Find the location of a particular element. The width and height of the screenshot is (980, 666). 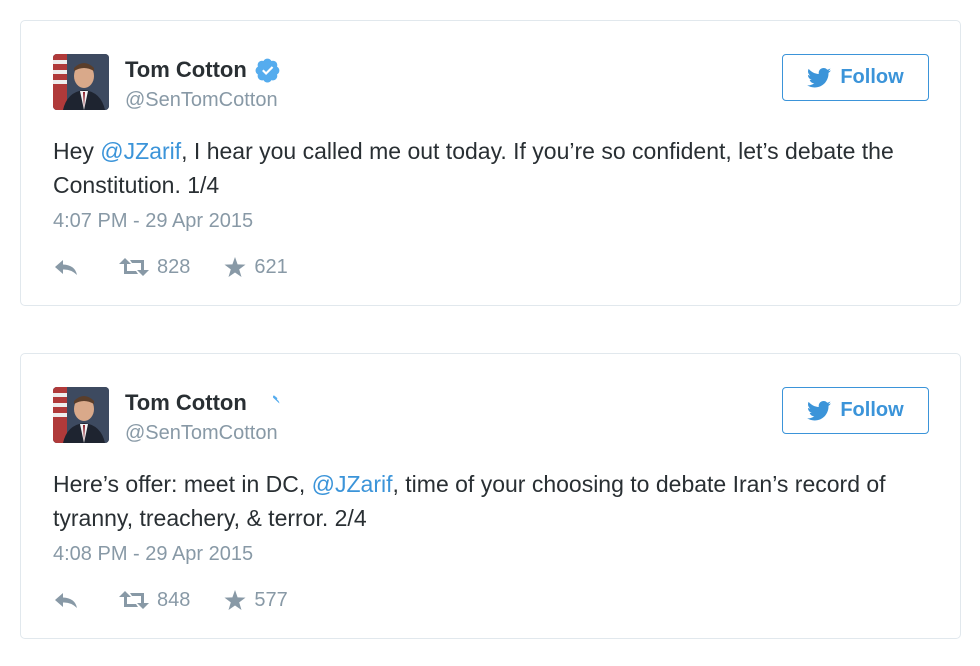

tweet-actions: 848 577 is located at coordinates (170, 600).